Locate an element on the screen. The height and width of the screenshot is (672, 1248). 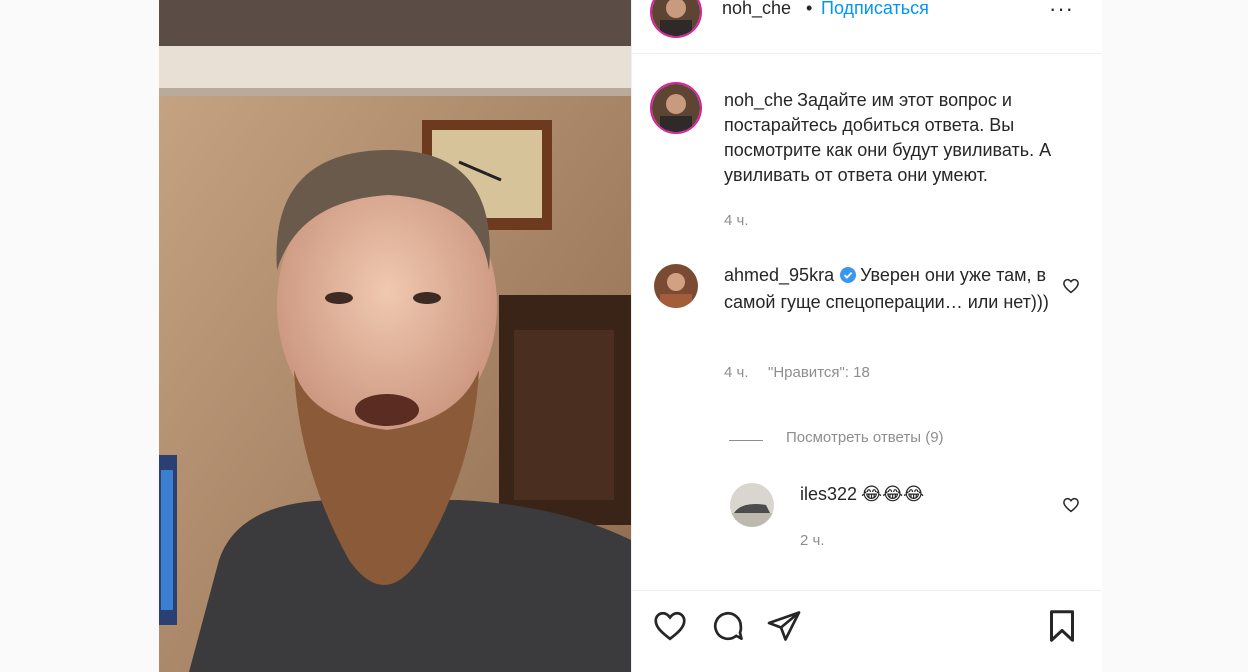
comment-icon is located at coordinates (728, 626).